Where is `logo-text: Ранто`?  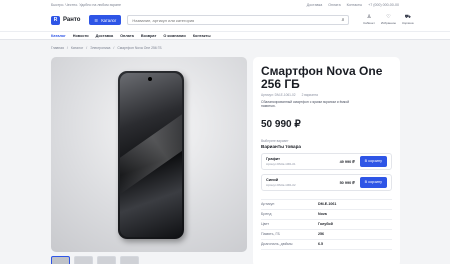 logo-text: Ранто is located at coordinates (72, 20).